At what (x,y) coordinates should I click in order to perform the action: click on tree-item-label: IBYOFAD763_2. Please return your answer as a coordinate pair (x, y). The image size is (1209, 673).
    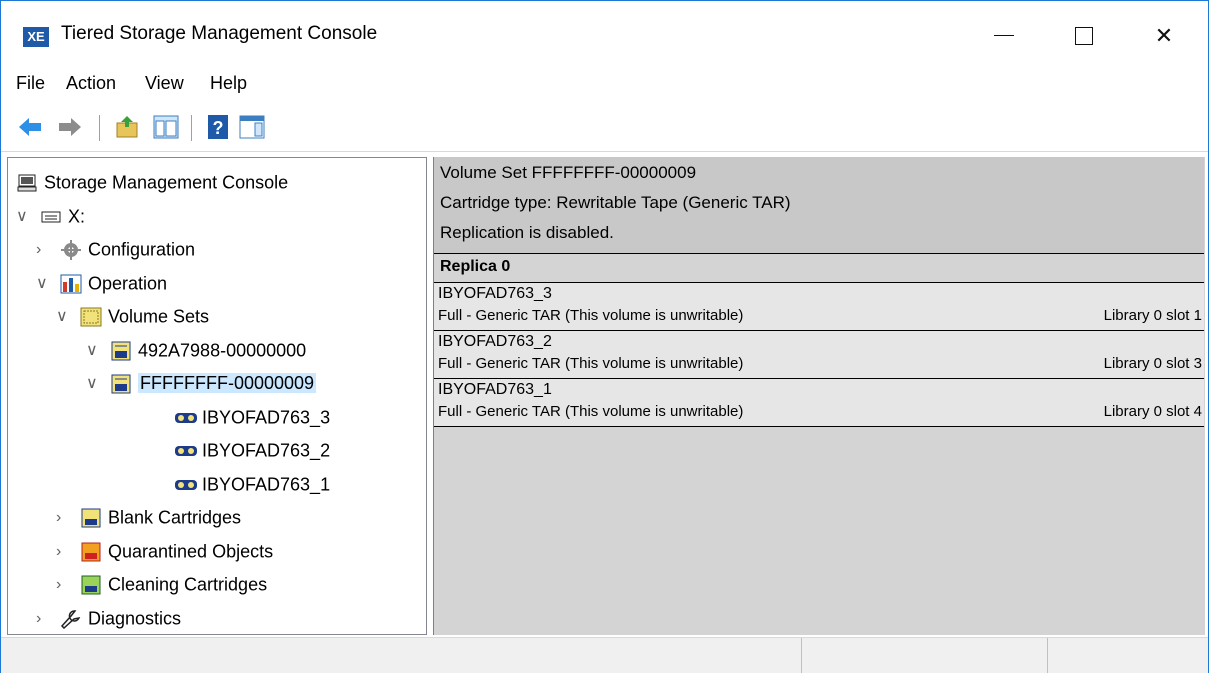
    Looking at the image, I should click on (266, 450).